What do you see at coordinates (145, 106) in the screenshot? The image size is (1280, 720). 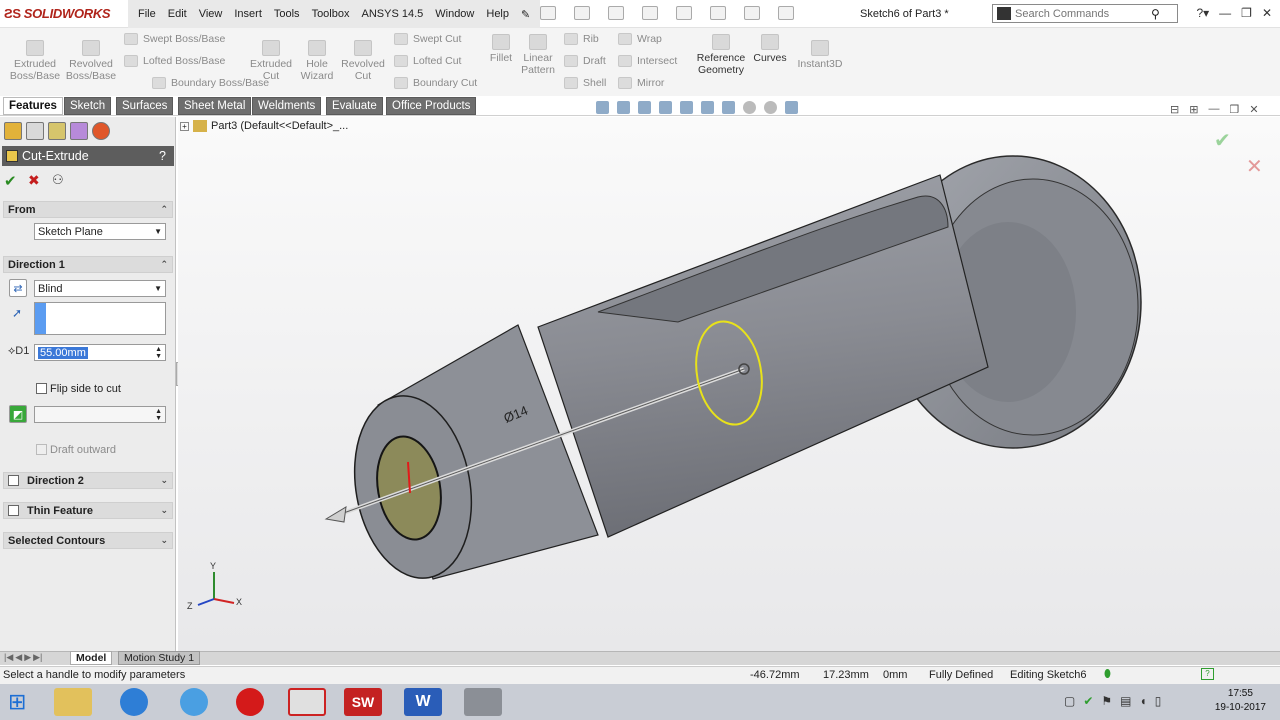 I see `tab-surfaces: Surfaces` at bounding box center [145, 106].